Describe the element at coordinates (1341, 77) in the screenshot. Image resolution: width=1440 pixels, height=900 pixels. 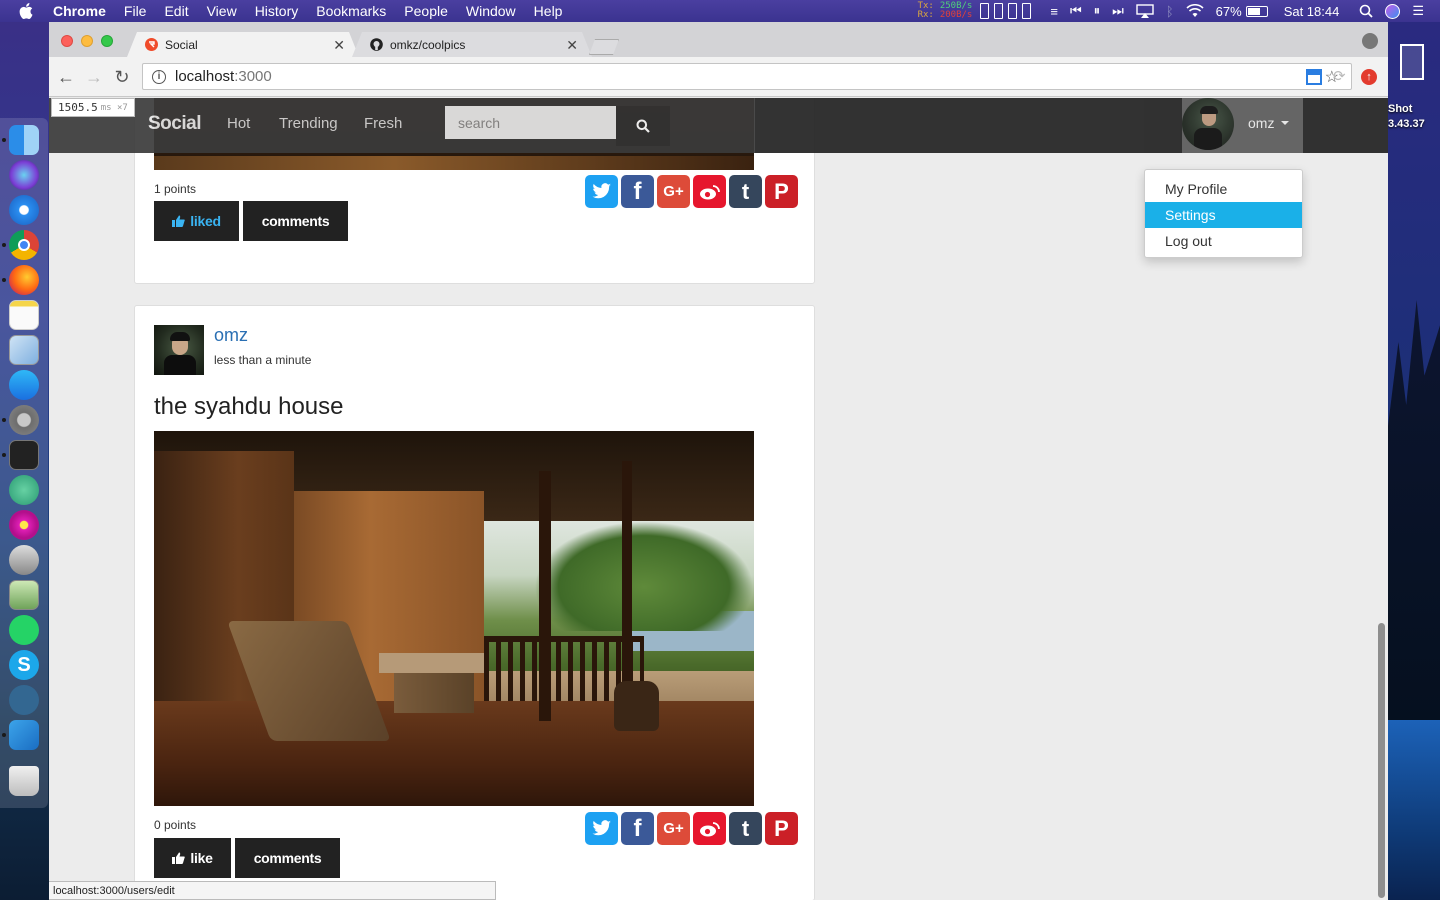
I see `extension-sync-icon: ⟳` at that location.